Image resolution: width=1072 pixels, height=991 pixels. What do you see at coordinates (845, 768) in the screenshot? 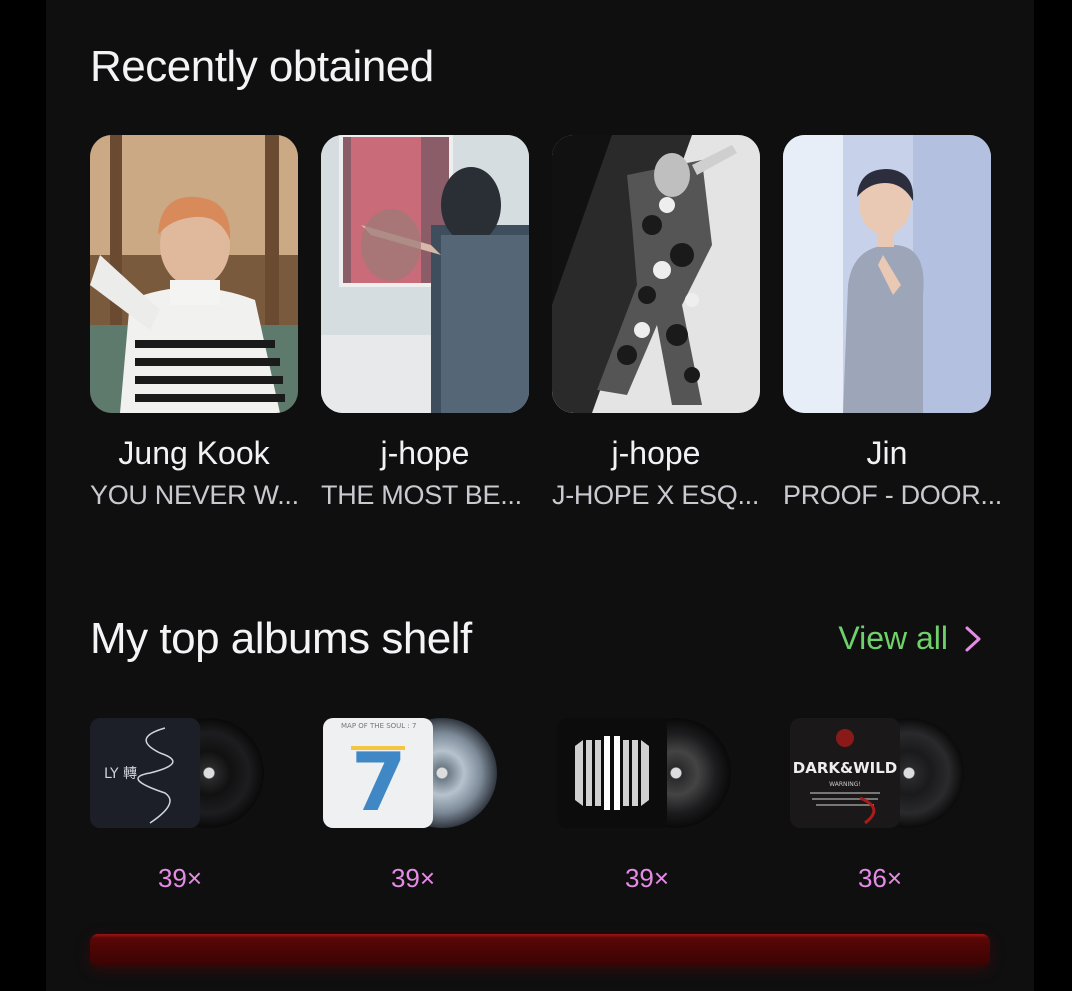
I see `cover-text: DARK&WILD` at bounding box center [845, 768].